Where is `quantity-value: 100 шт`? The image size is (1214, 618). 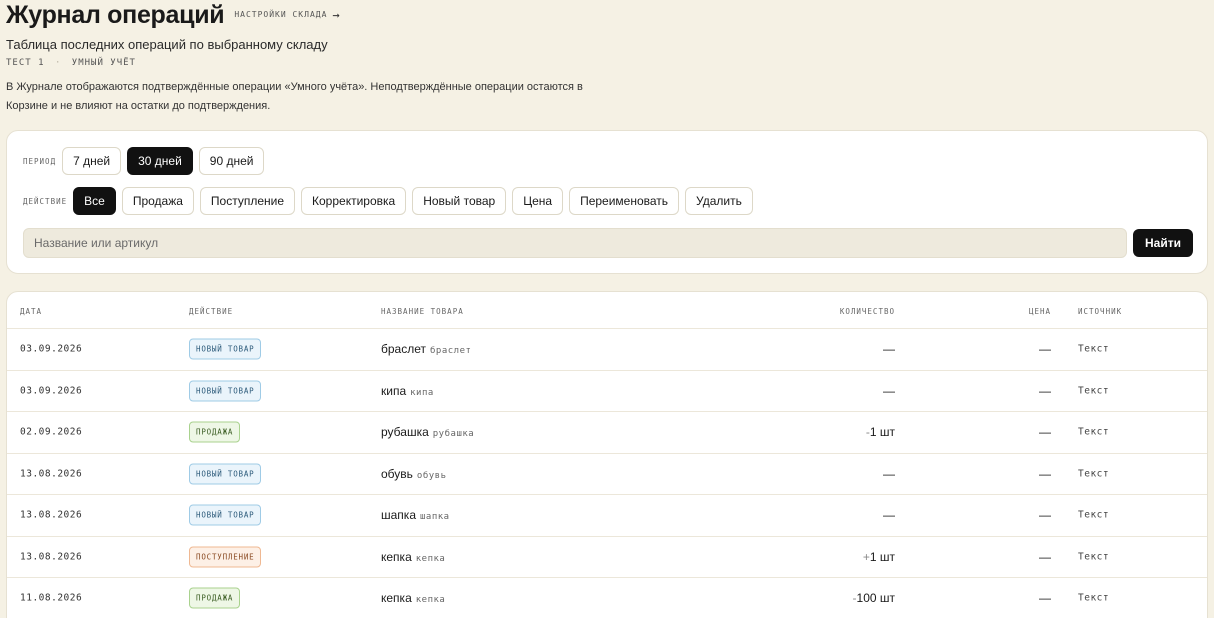
quantity-value: 100 шт is located at coordinates (875, 598).